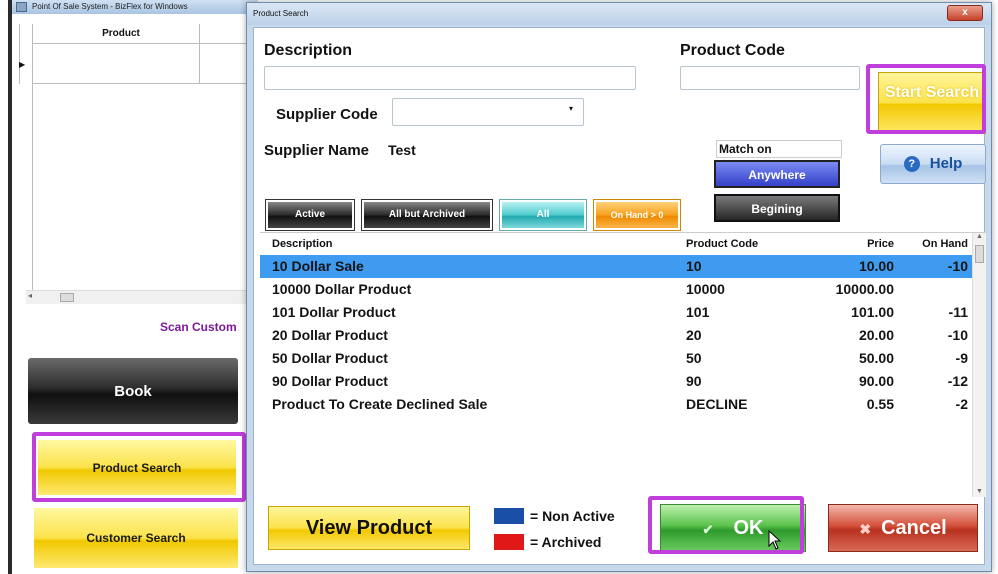  I want to click on description-label: Description, so click(308, 50).